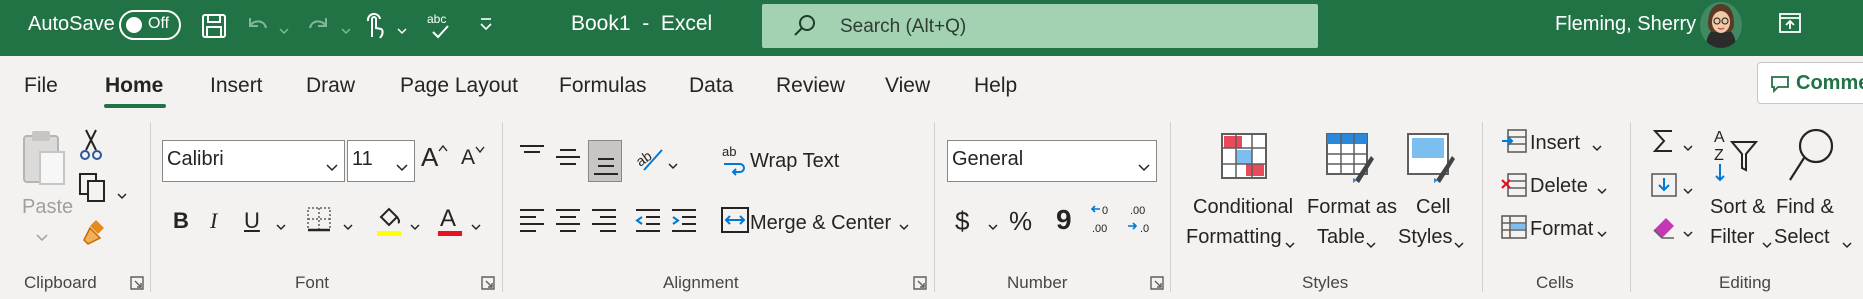 This screenshot has width=1863, height=299. Describe the element at coordinates (1040, 26) in the screenshot. I see `search-box: Search (Alt+Q)` at that location.